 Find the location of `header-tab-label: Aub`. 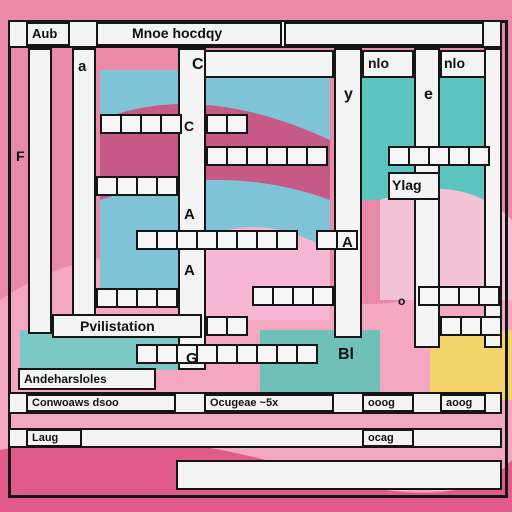

header-tab-label: Aub is located at coordinates (45, 33).